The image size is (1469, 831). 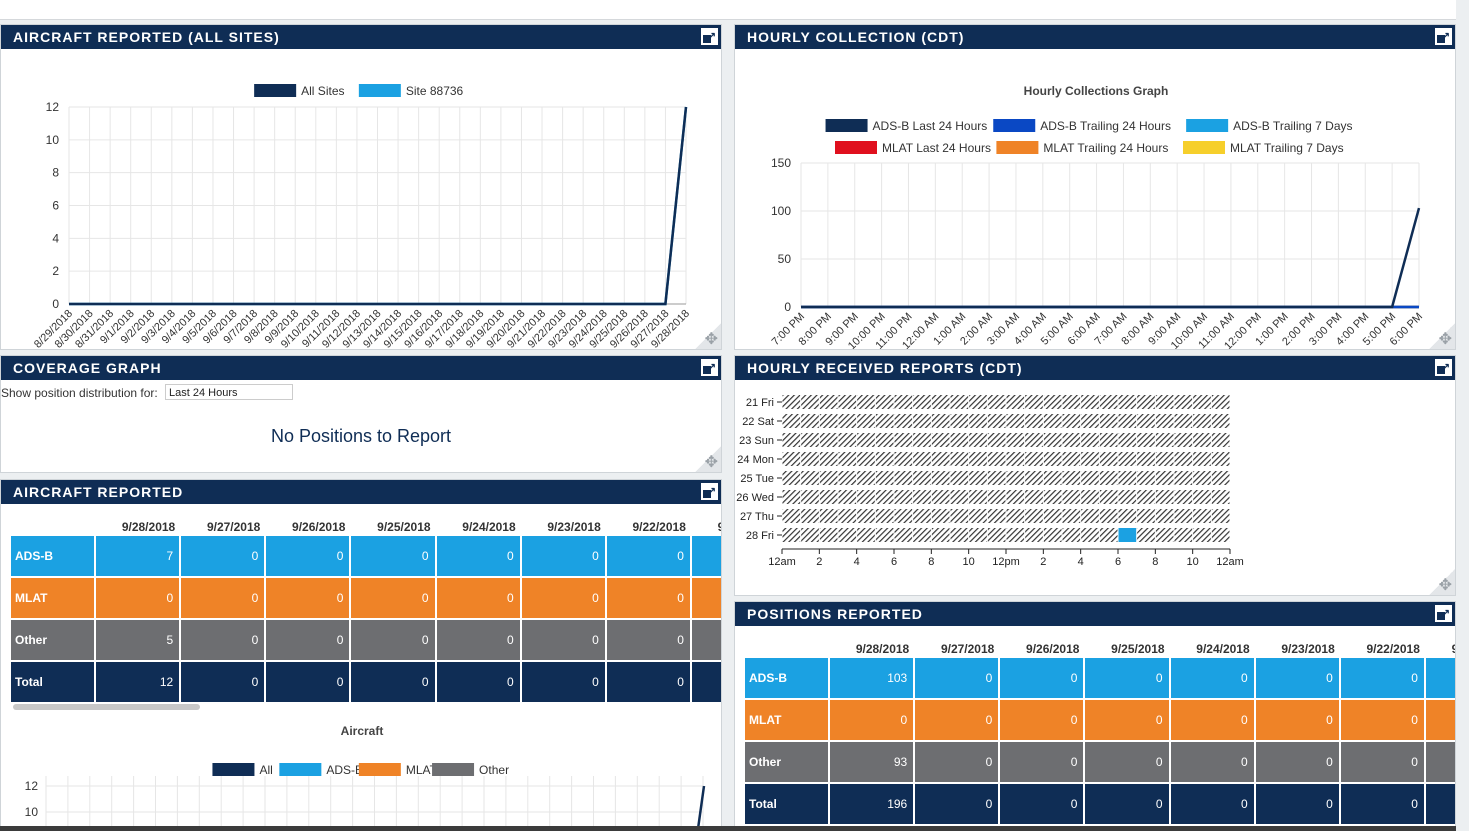 I want to click on column-header: 9/27/2018, so click(x=967, y=649).